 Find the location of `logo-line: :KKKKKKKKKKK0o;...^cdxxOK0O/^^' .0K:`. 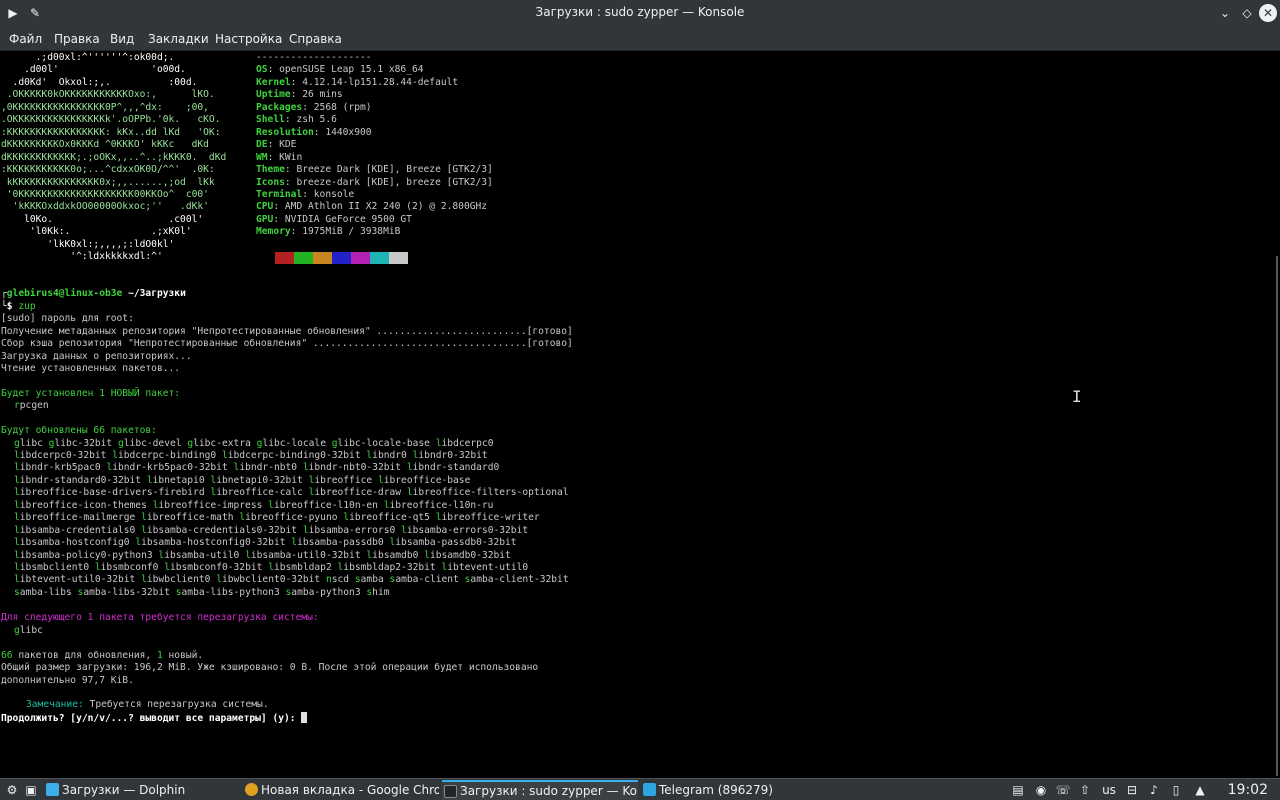

logo-line: :KKKKKKKKKKK0o;...^cdxxOK0O/^^' .0K: is located at coordinates (108, 170).